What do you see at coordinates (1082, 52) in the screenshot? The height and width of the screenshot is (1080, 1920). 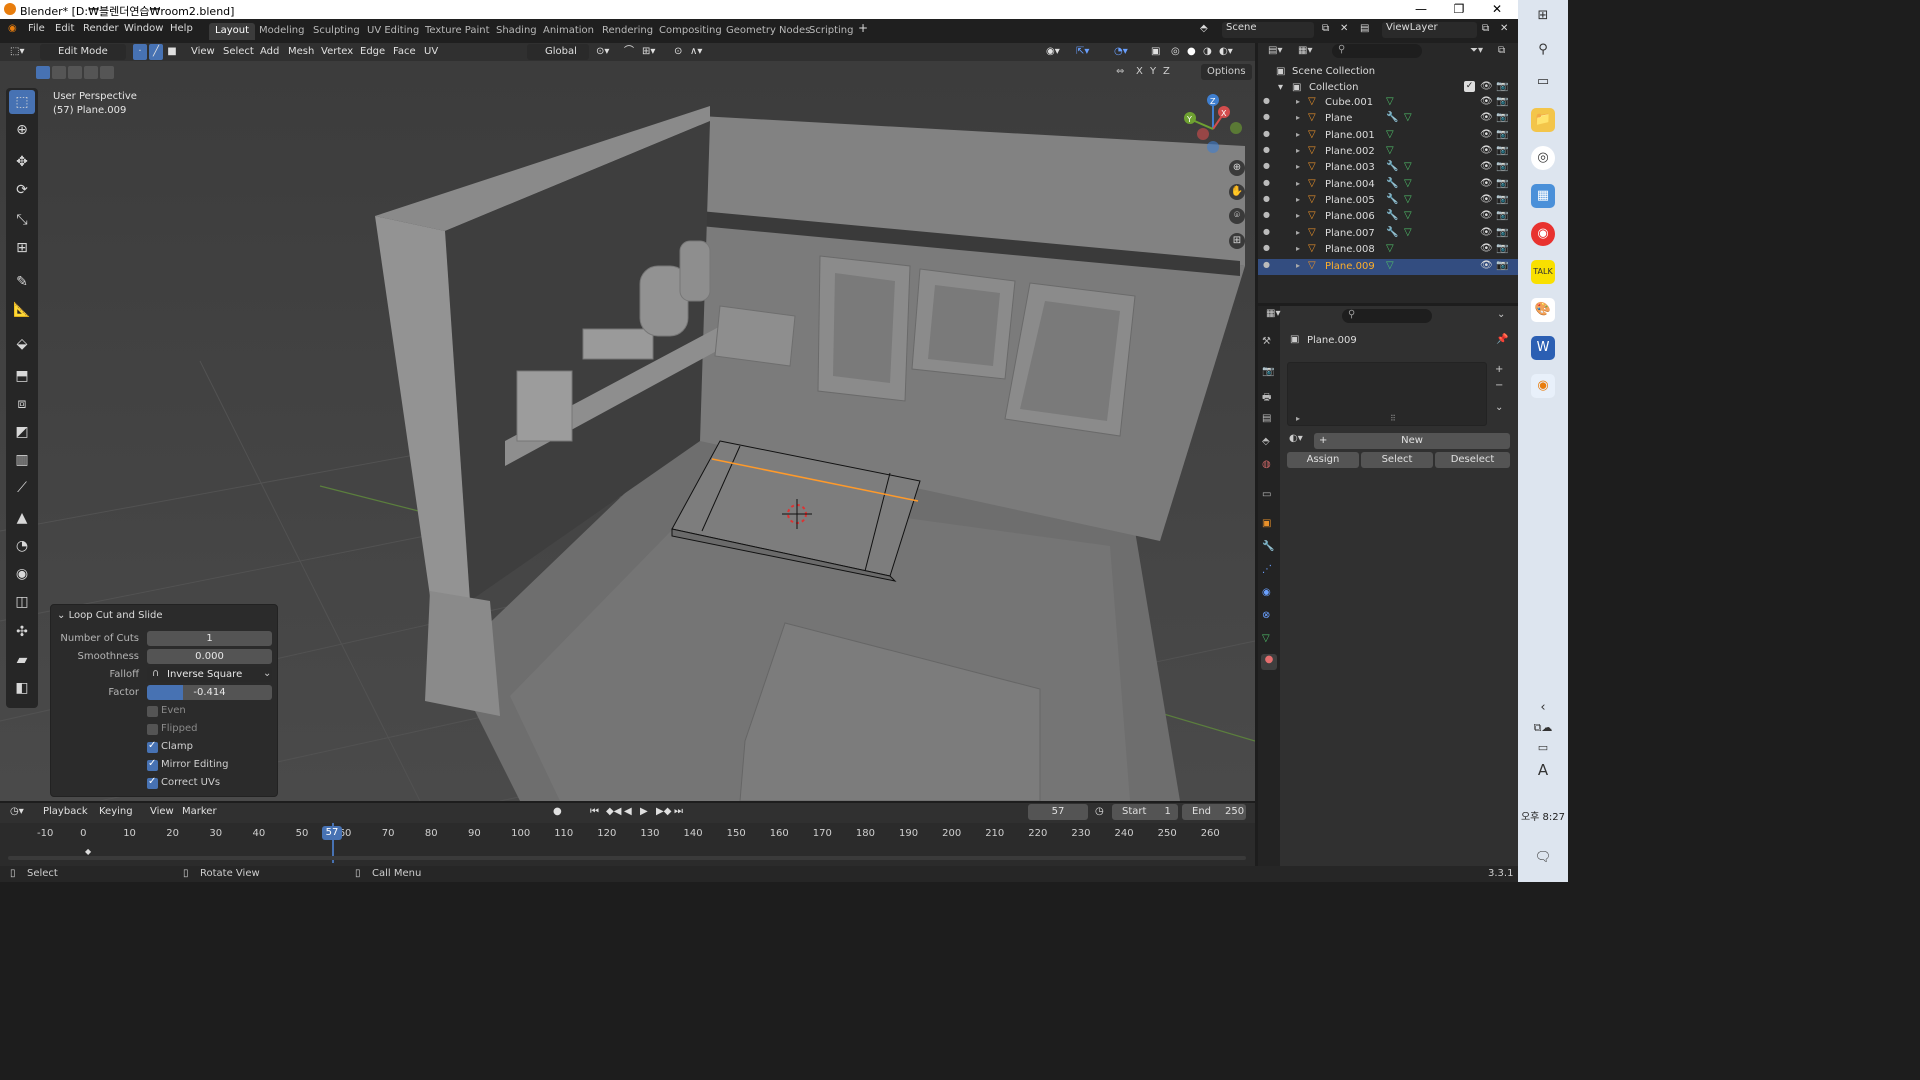 I see `gizmo-icon: ⇱▾` at bounding box center [1082, 52].